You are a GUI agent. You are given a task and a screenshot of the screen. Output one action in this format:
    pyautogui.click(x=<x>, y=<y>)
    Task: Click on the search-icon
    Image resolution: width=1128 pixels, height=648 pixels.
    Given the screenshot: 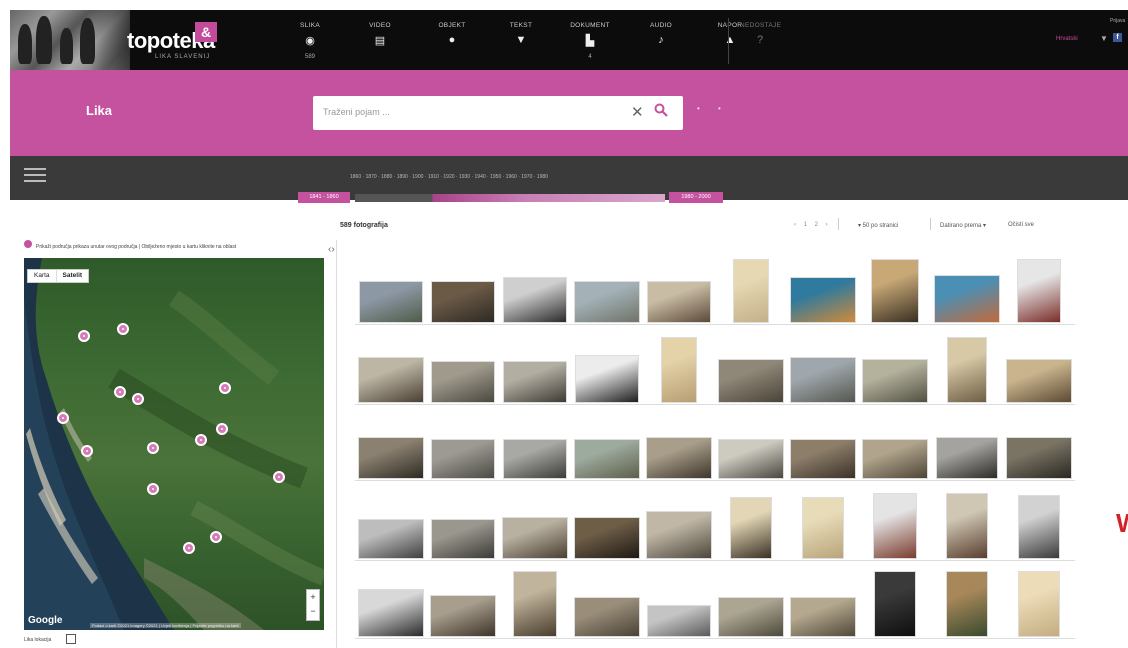 What is the action you would take?
    pyautogui.click(x=661, y=112)
    